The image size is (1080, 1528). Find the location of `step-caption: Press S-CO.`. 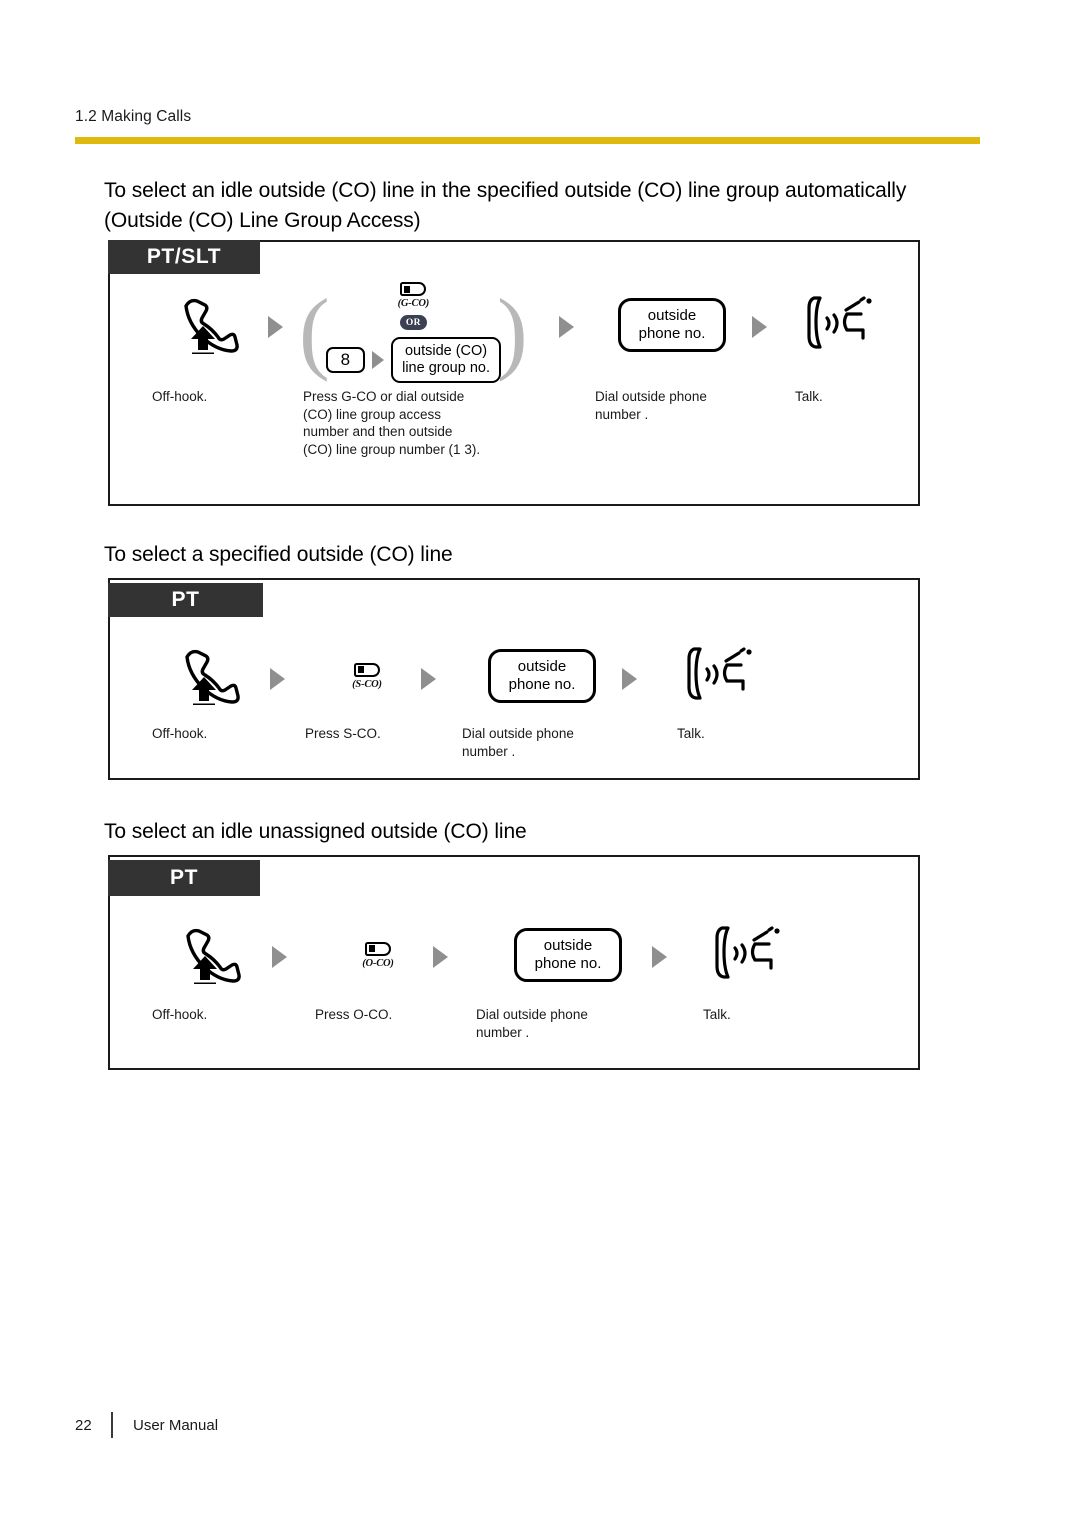

step-caption: Press S-CO. is located at coordinates (343, 733).